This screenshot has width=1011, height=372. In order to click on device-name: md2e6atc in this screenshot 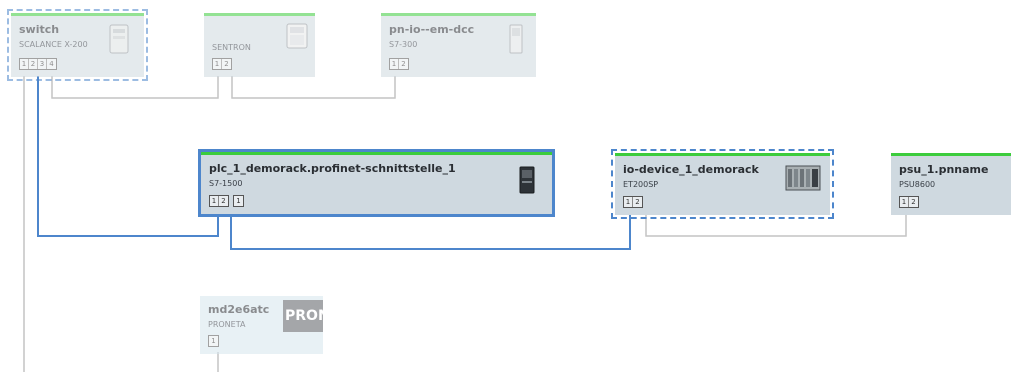, I will do `click(239, 309)`.